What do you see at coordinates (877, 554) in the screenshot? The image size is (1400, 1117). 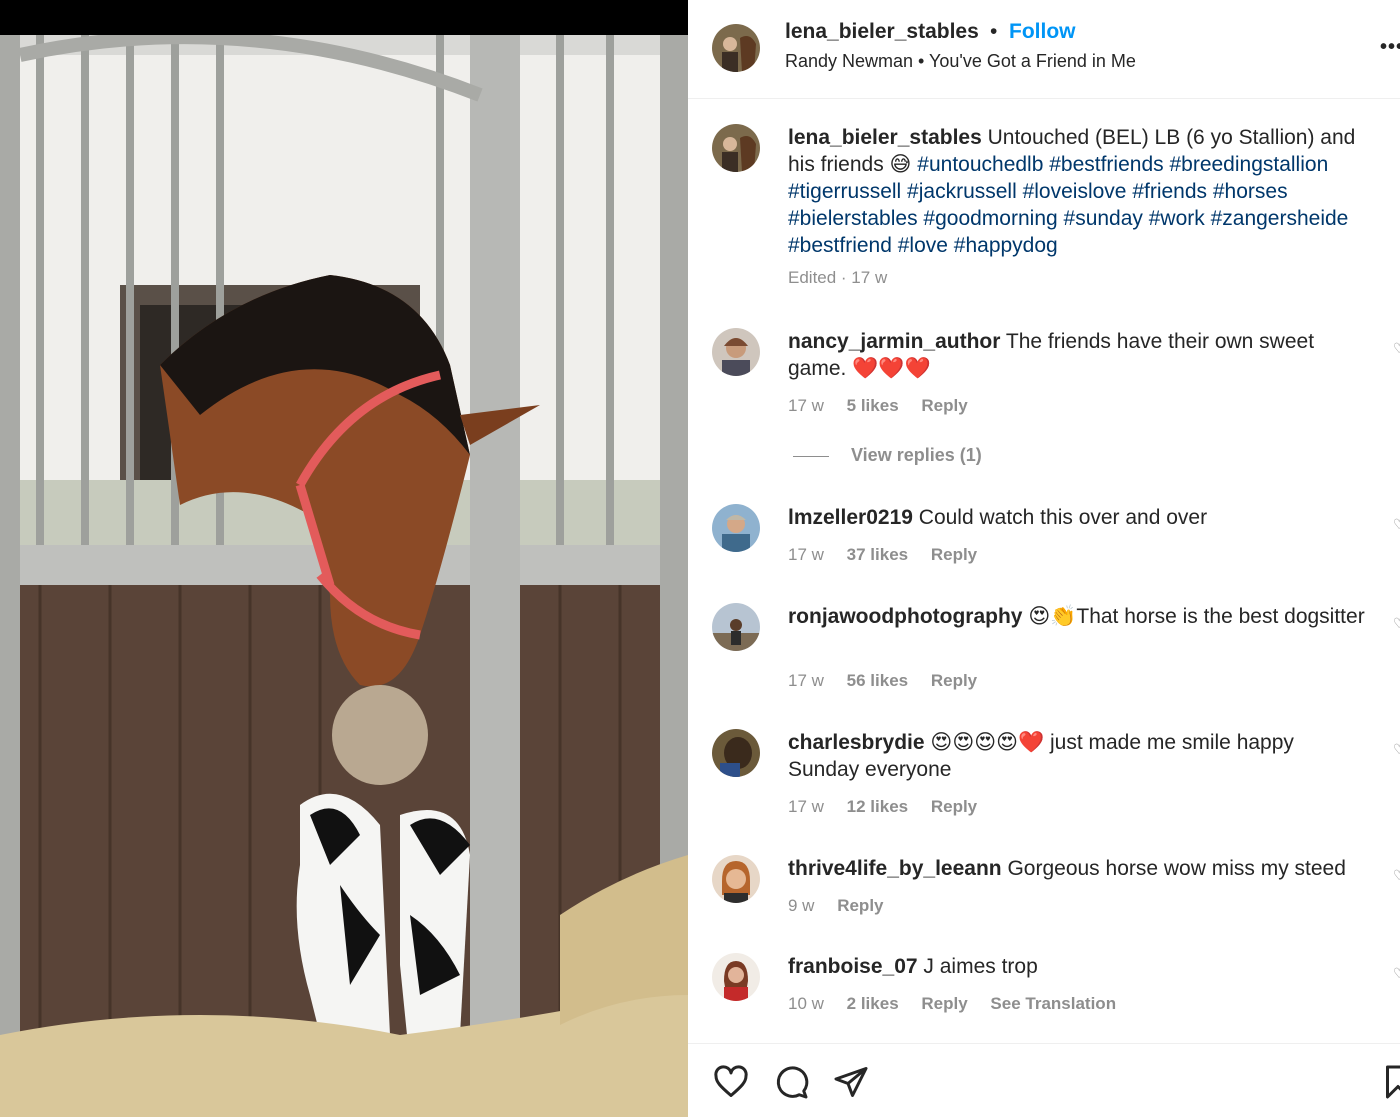 I see `comment-likes: 37 likes` at bounding box center [877, 554].